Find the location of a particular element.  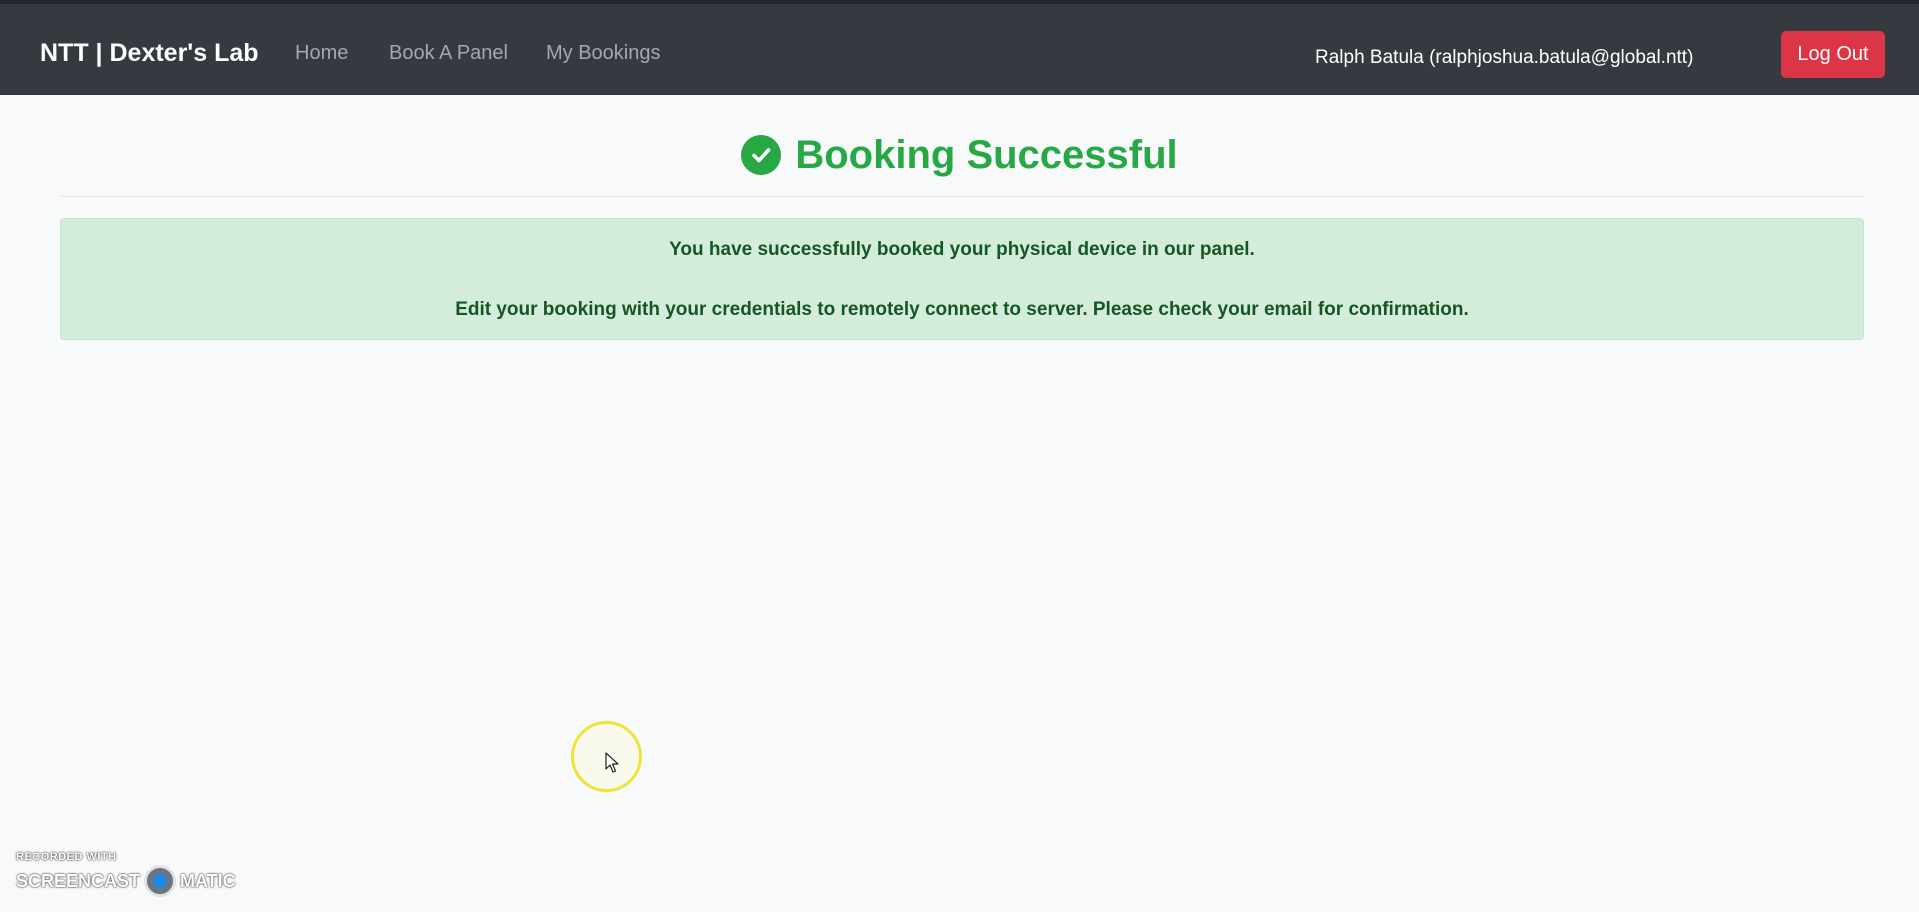

page-title: Booking Successful is located at coordinates (959, 155).